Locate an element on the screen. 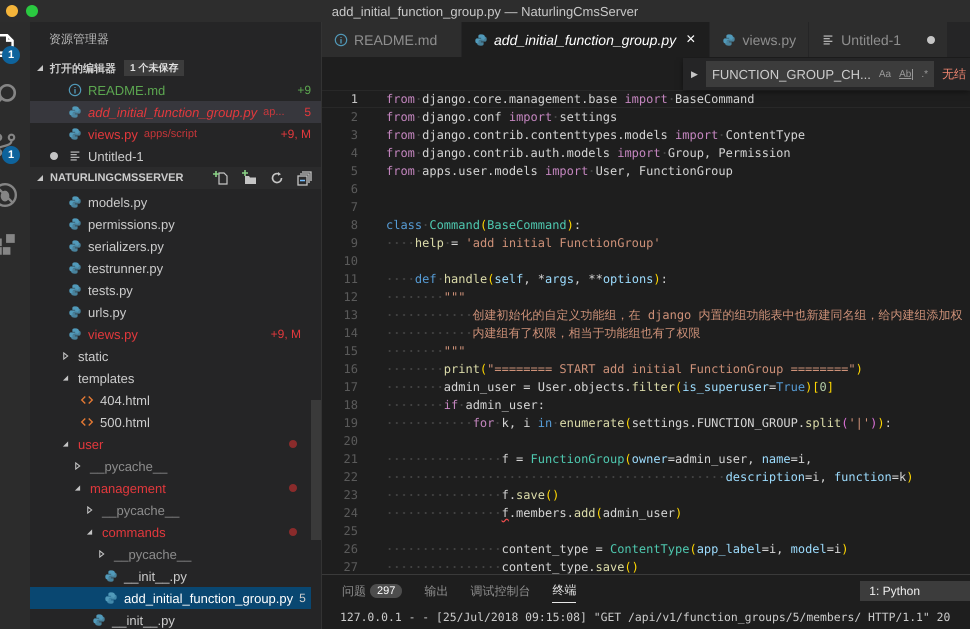  line-number: 12 is located at coordinates (350, 297).